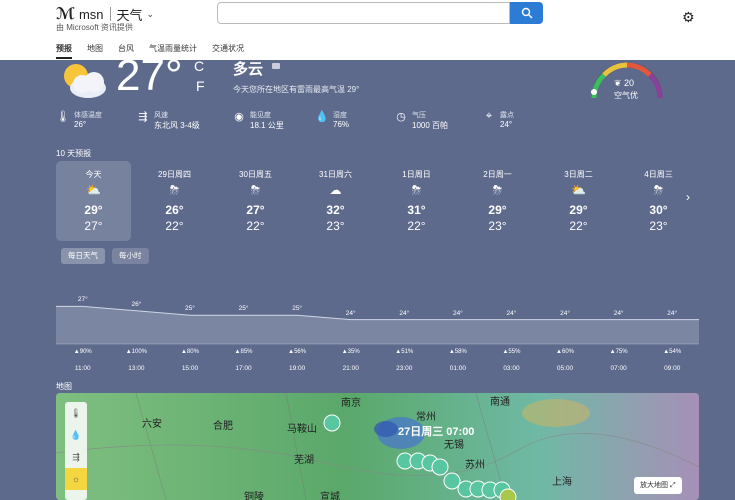  Describe the element at coordinates (189, 352) in the screenshot. I see `hourly-precip-label: ▲80%` at that location.